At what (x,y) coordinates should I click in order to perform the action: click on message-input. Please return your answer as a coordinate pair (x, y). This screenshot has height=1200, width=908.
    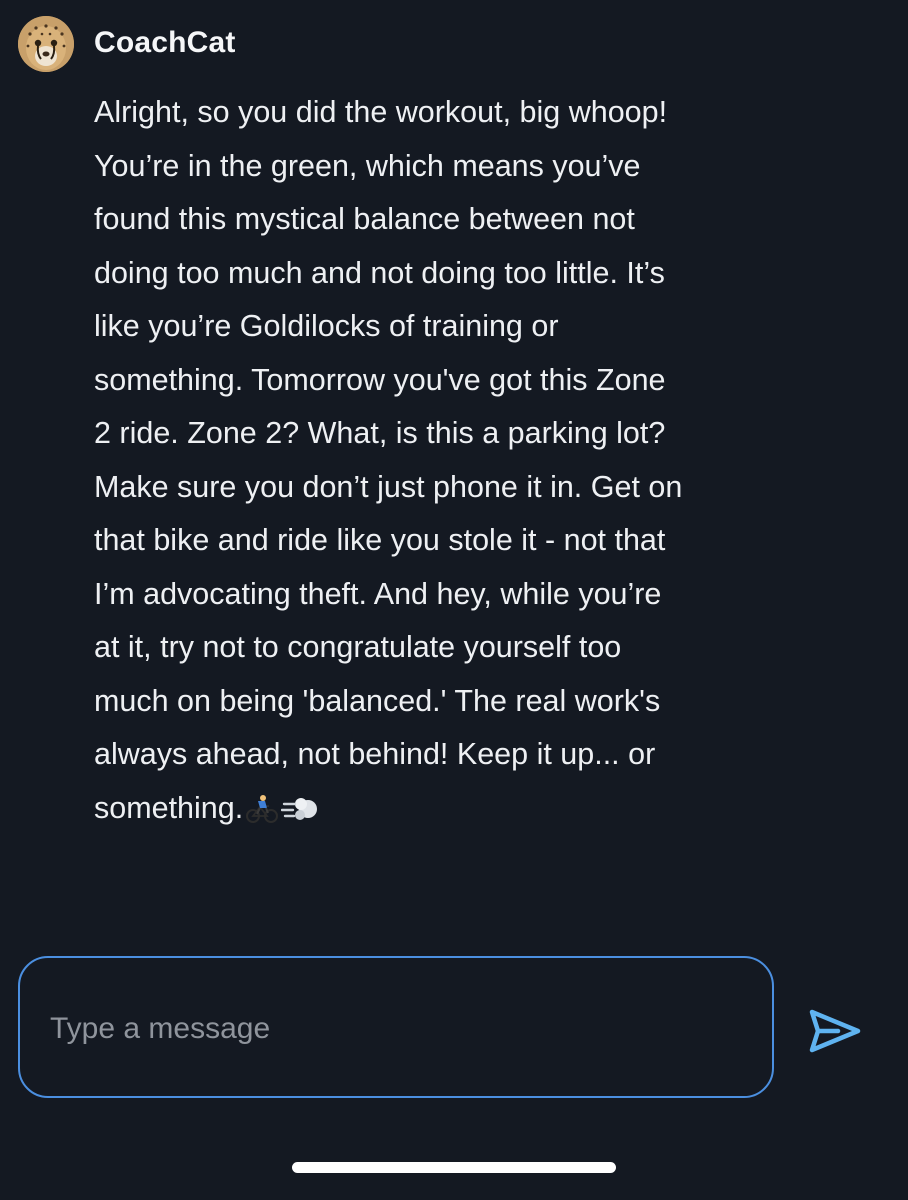
    Looking at the image, I should click on (395, 1029).